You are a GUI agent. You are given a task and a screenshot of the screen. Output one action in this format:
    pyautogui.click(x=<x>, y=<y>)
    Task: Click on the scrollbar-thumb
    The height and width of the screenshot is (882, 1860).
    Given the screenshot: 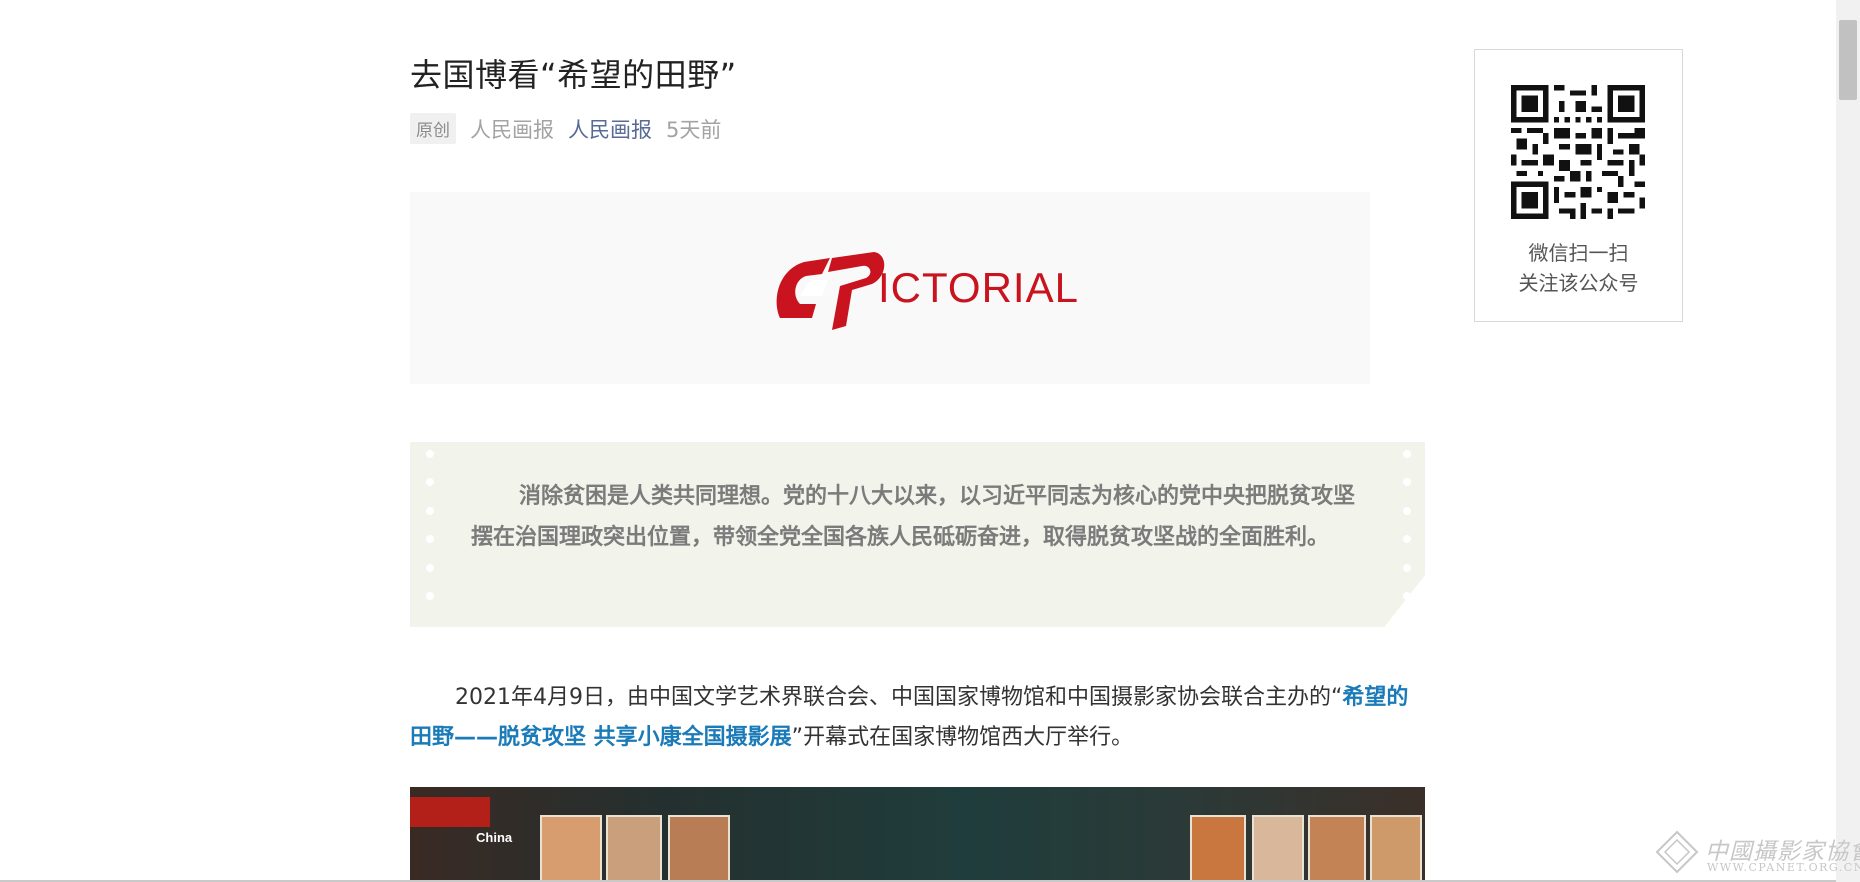 What is the action you would take?
    pyautogui.click(x=1848, y=60)
    